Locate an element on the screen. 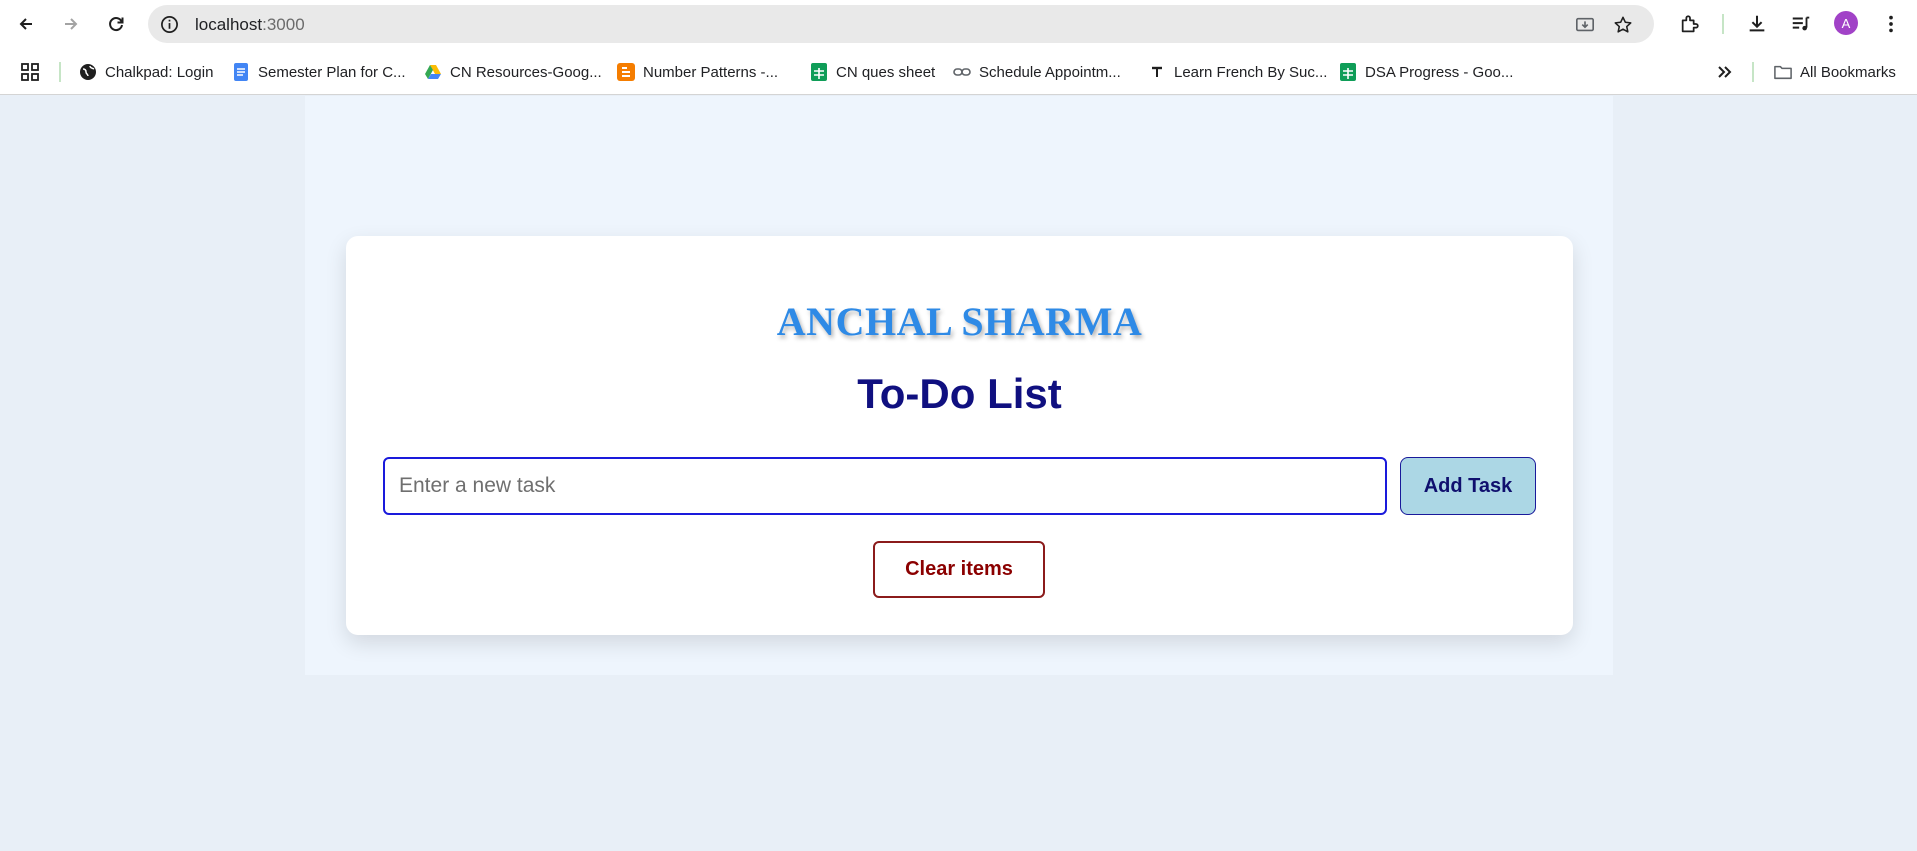 This screenshot has width=1917, height=851. bookmark-label: CN ques sheet is located at coordinates (886, 72).